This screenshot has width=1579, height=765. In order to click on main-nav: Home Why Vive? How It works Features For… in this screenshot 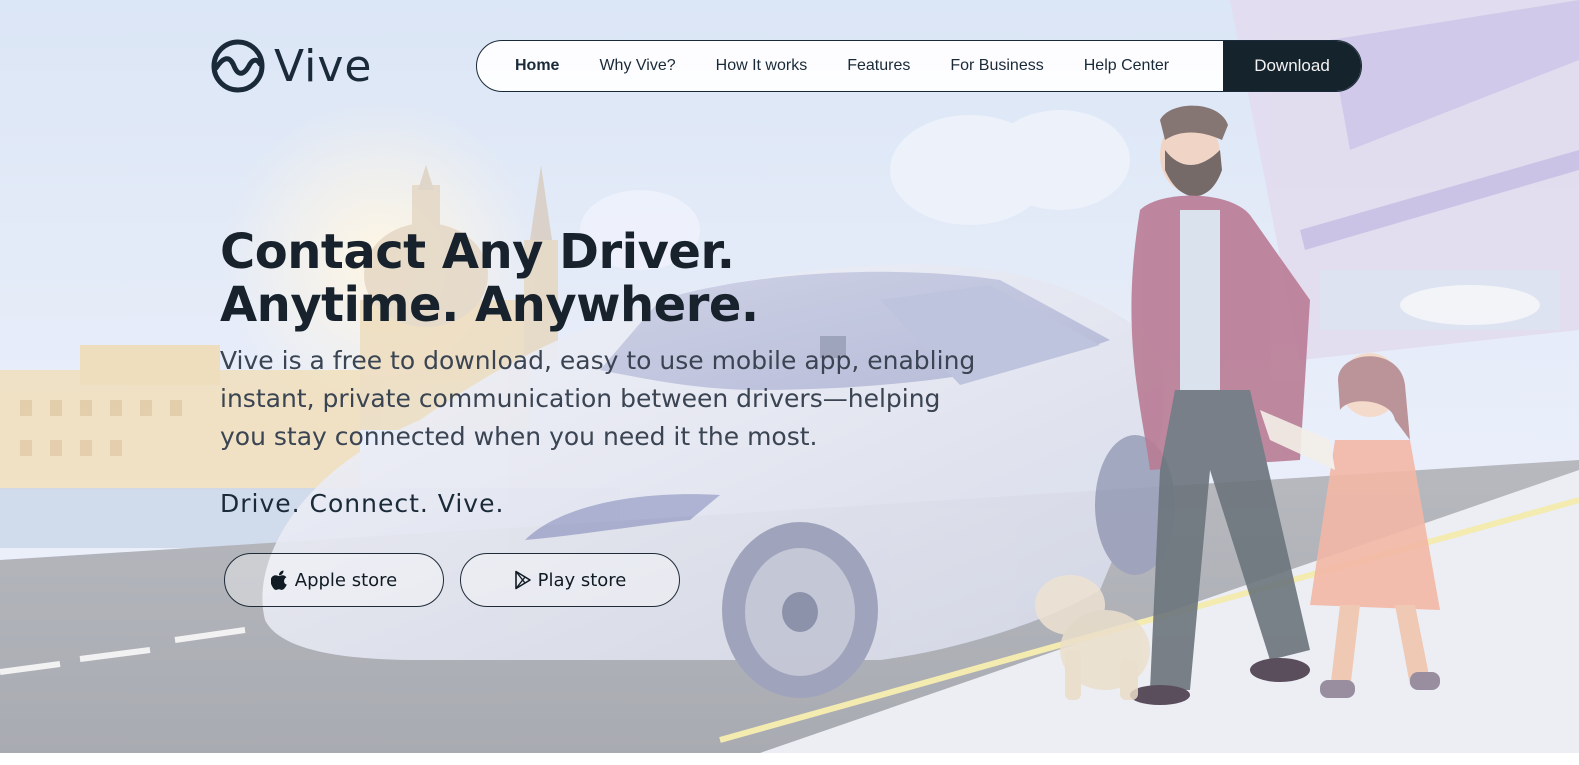, I will do `click(919, 66)`.